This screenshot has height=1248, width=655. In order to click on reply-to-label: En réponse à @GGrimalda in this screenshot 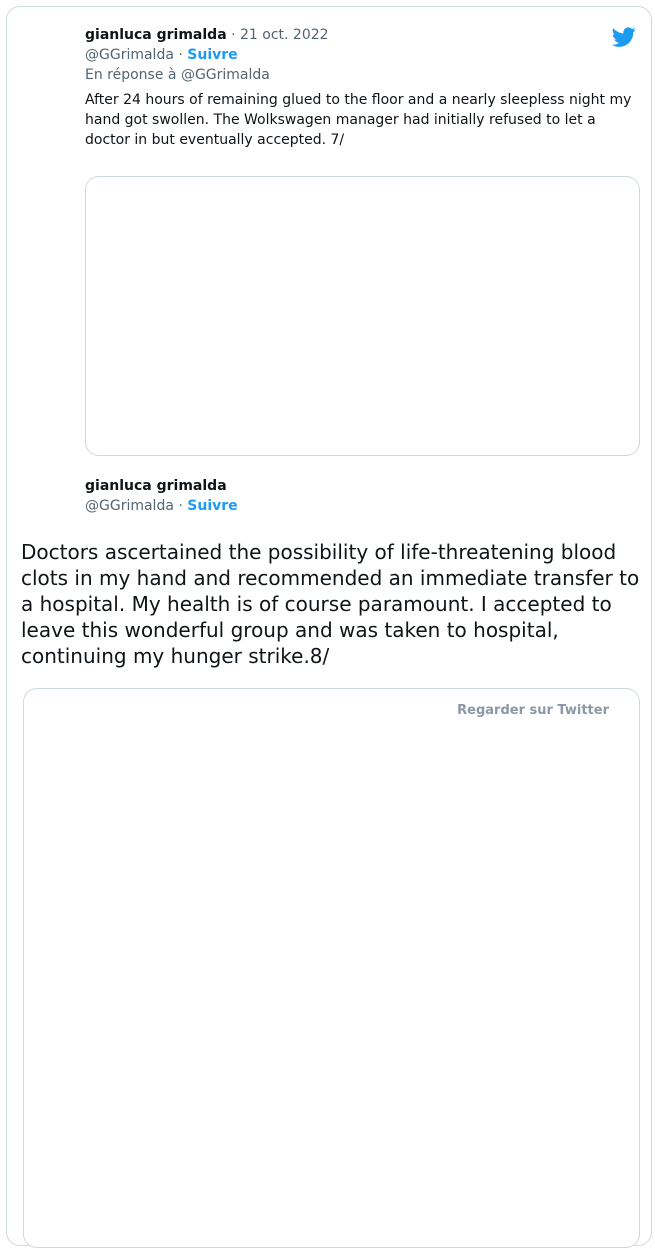, I will do `click(355, 75)`.